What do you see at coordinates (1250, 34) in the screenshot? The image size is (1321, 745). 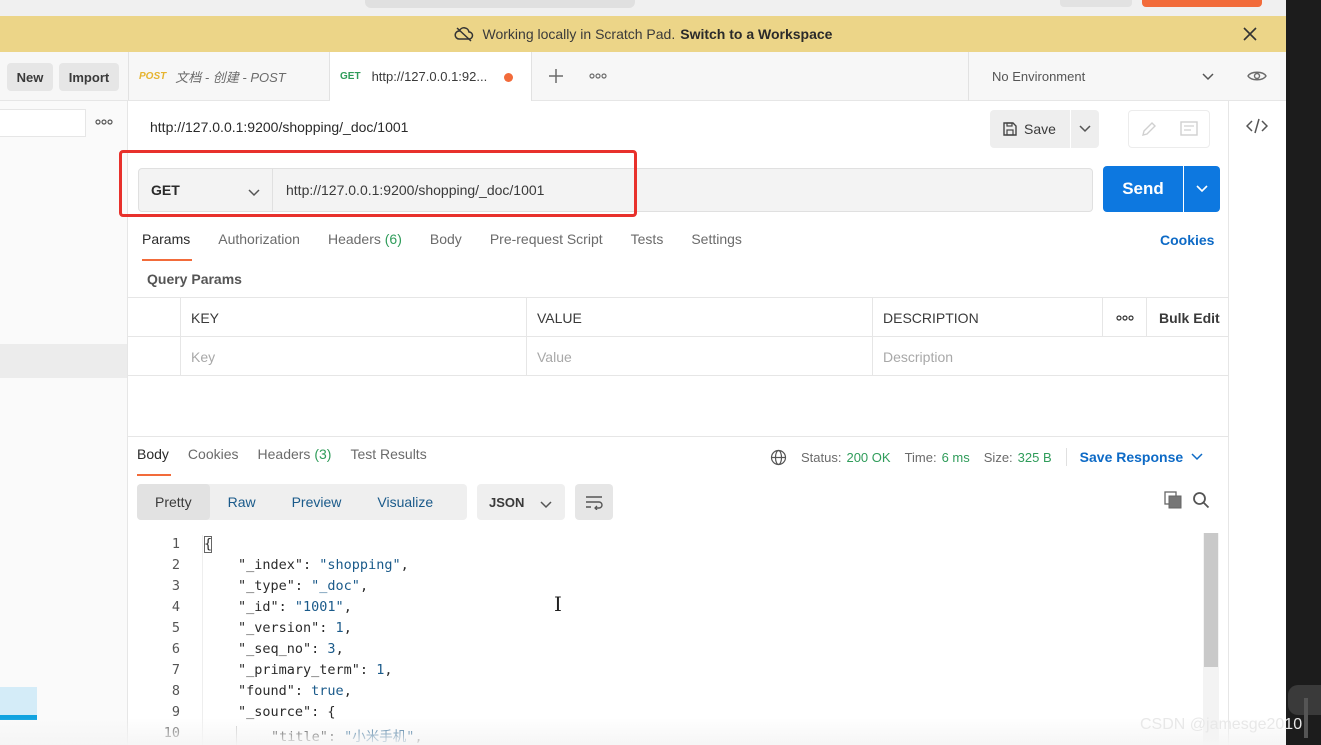 I see `close-icon` at bounding box center [1250, 34].